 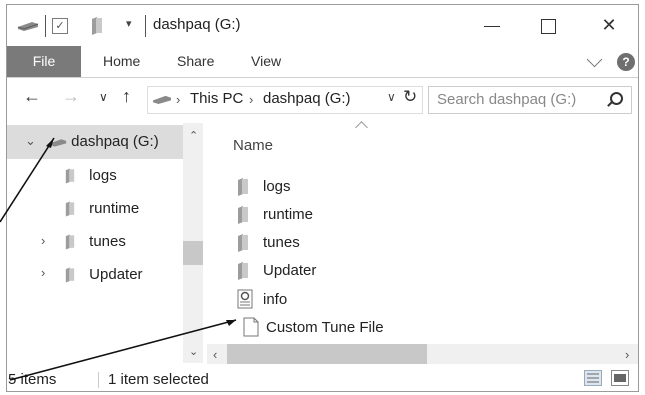 I want to click on tab-view: View, so click(x=266, y=61).